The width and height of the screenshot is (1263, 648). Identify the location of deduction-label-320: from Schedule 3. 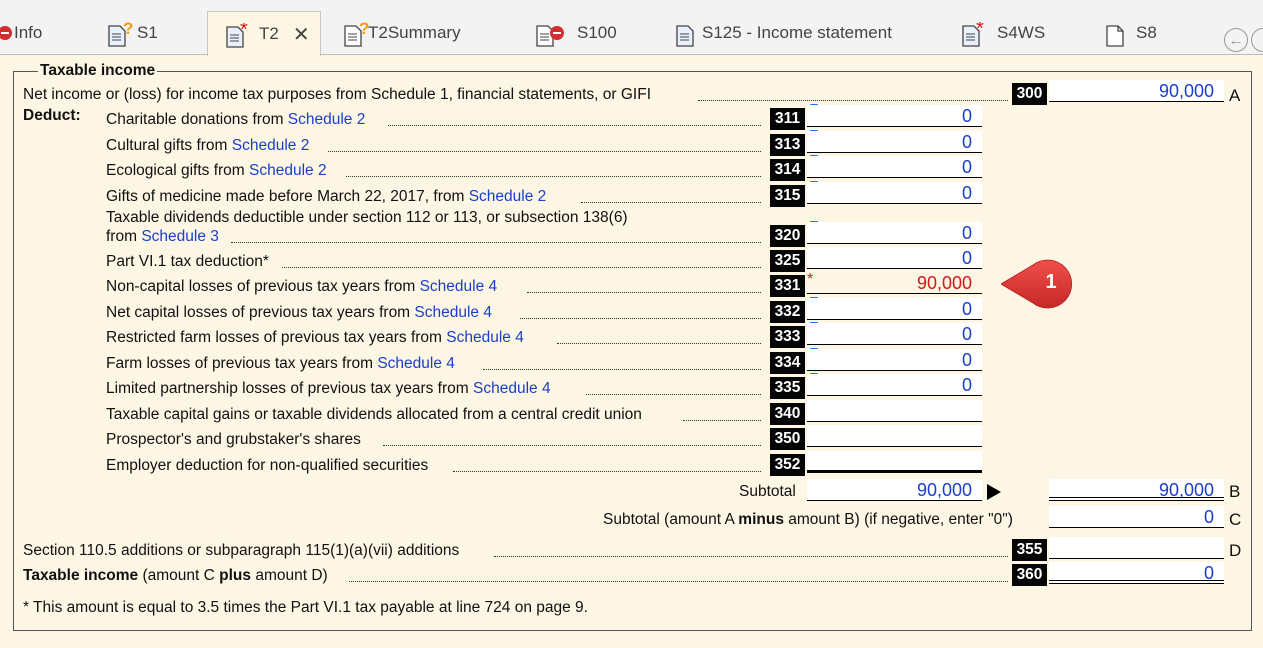
(162, 236).